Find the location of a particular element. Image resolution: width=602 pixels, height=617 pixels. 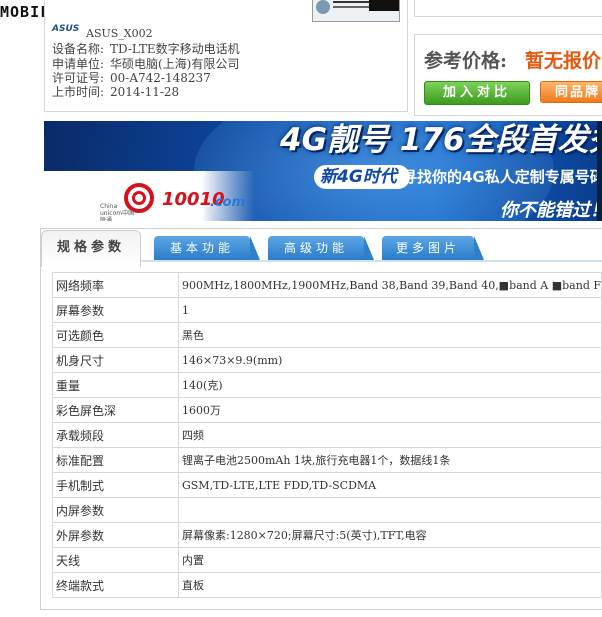

spec-value: 内置 is located at coordinates (389, 560).